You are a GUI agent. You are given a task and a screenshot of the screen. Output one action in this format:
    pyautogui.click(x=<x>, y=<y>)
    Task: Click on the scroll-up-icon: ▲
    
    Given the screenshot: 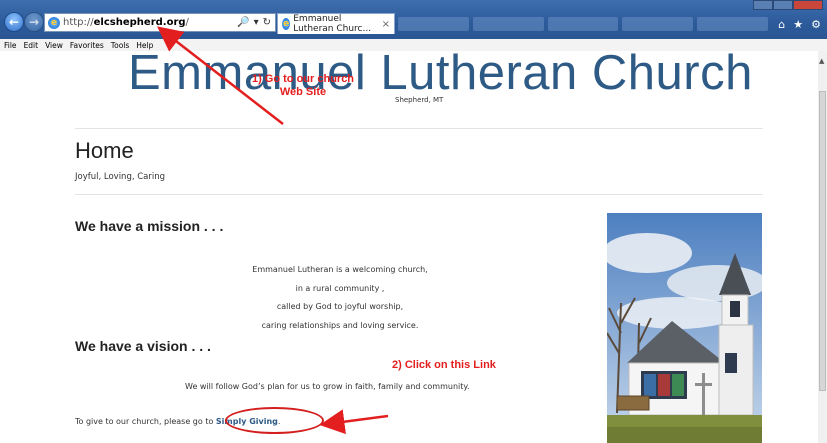 What is the action you would take?
    pyautogui.click(x=821, y=61)
    